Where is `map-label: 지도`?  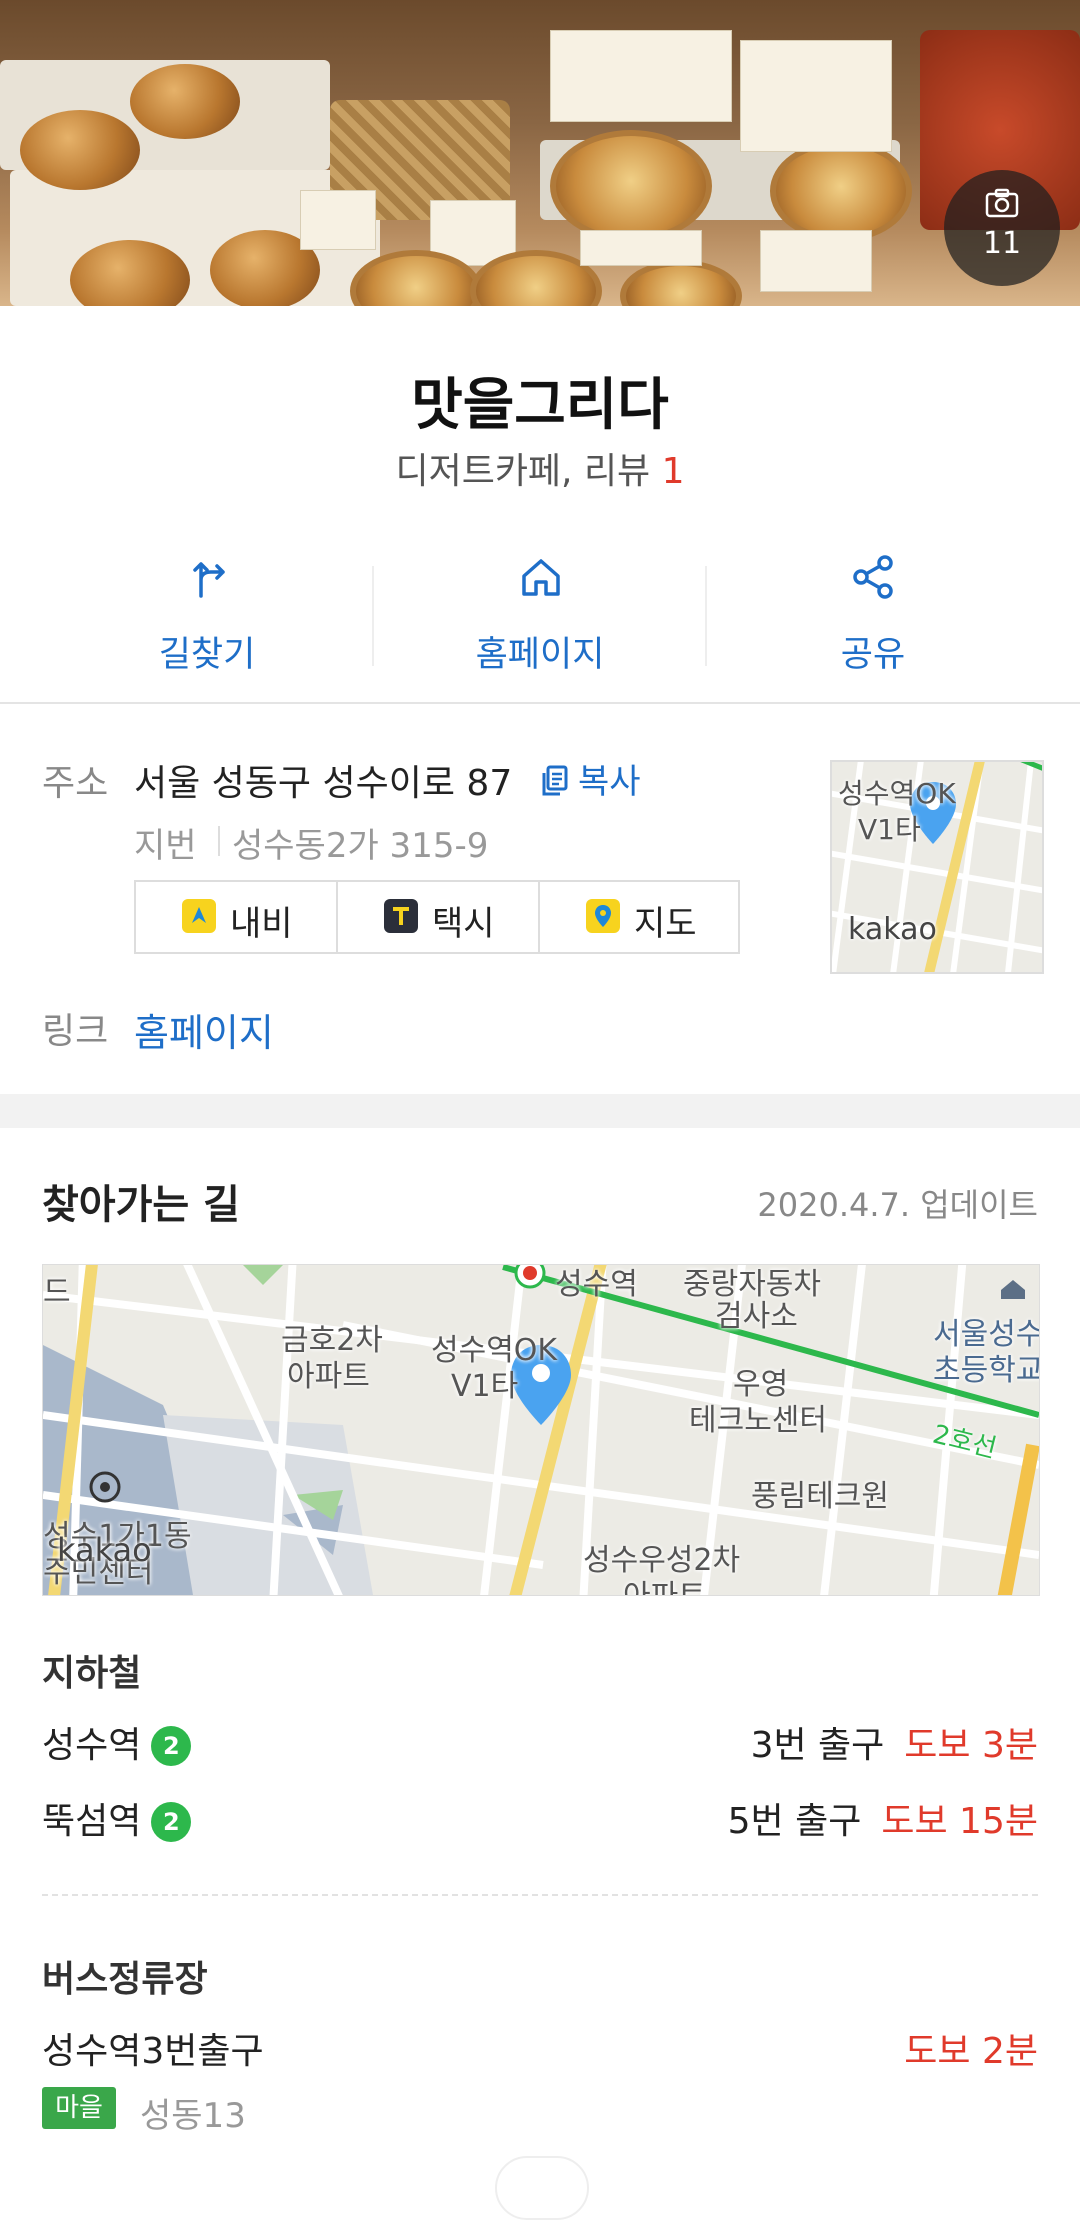 map-label: 지도 is located at coordinates (665, 924).